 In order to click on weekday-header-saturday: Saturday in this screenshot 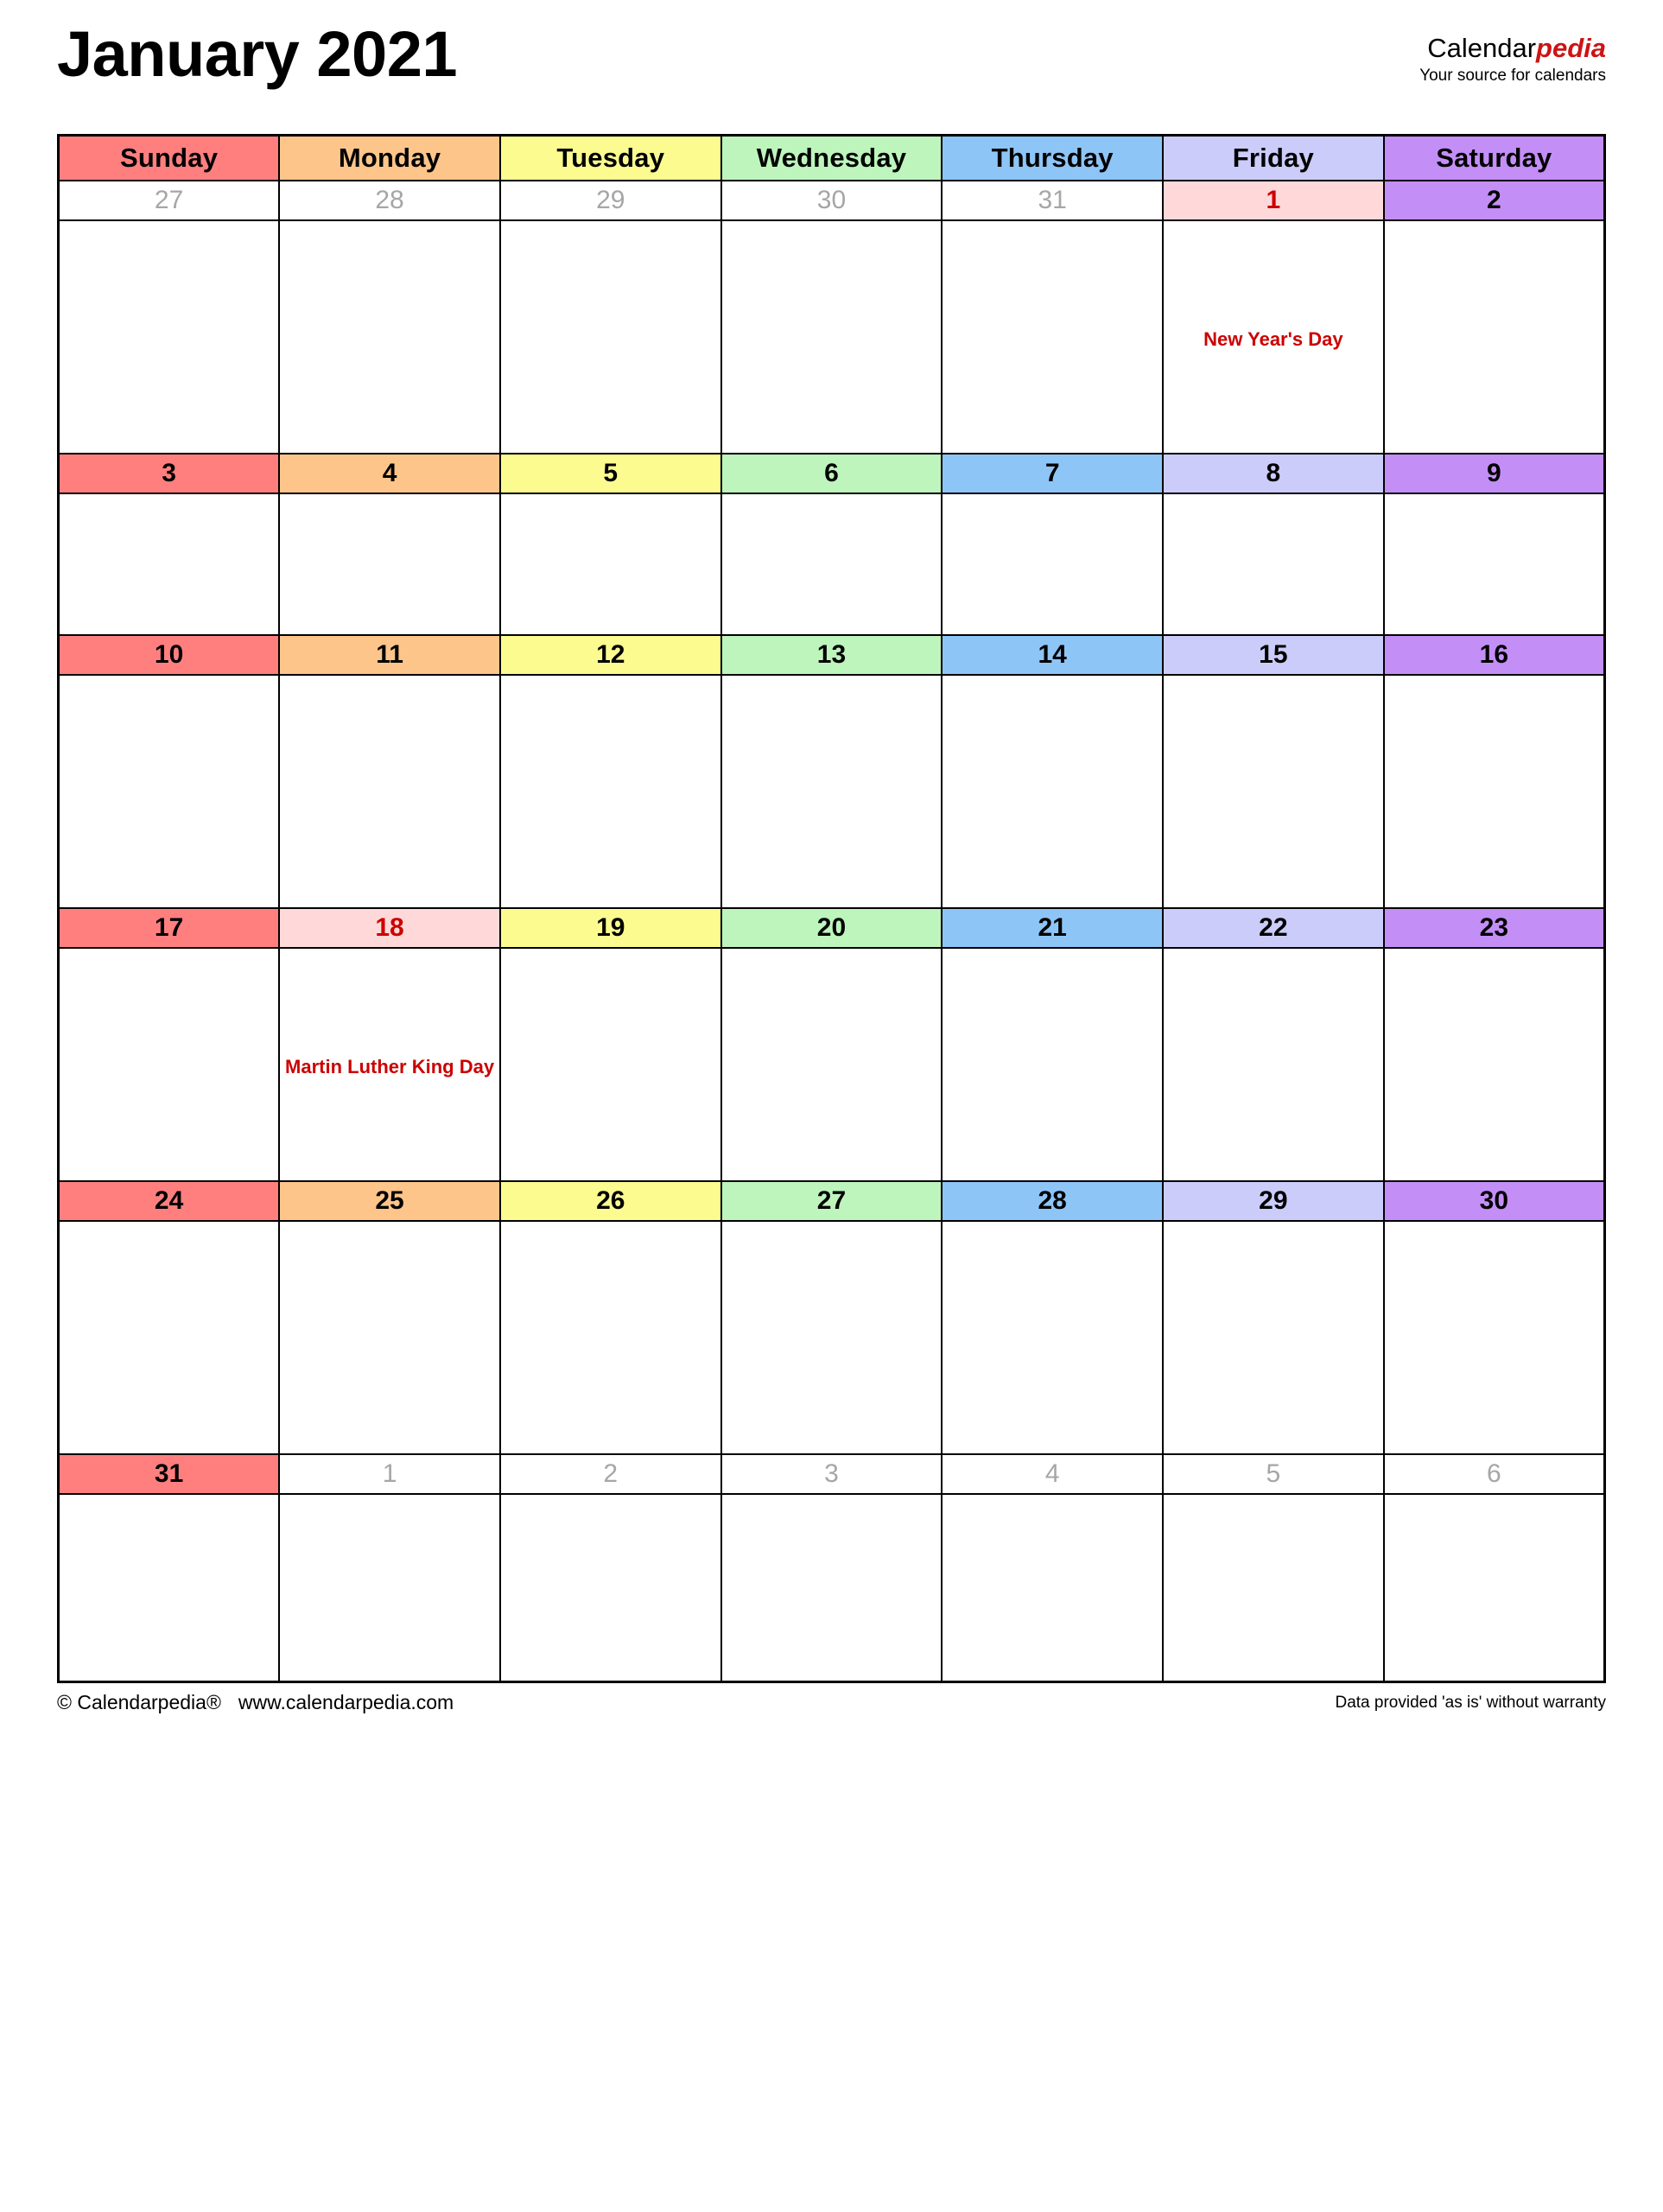, I will do `click(1494, 157)`.